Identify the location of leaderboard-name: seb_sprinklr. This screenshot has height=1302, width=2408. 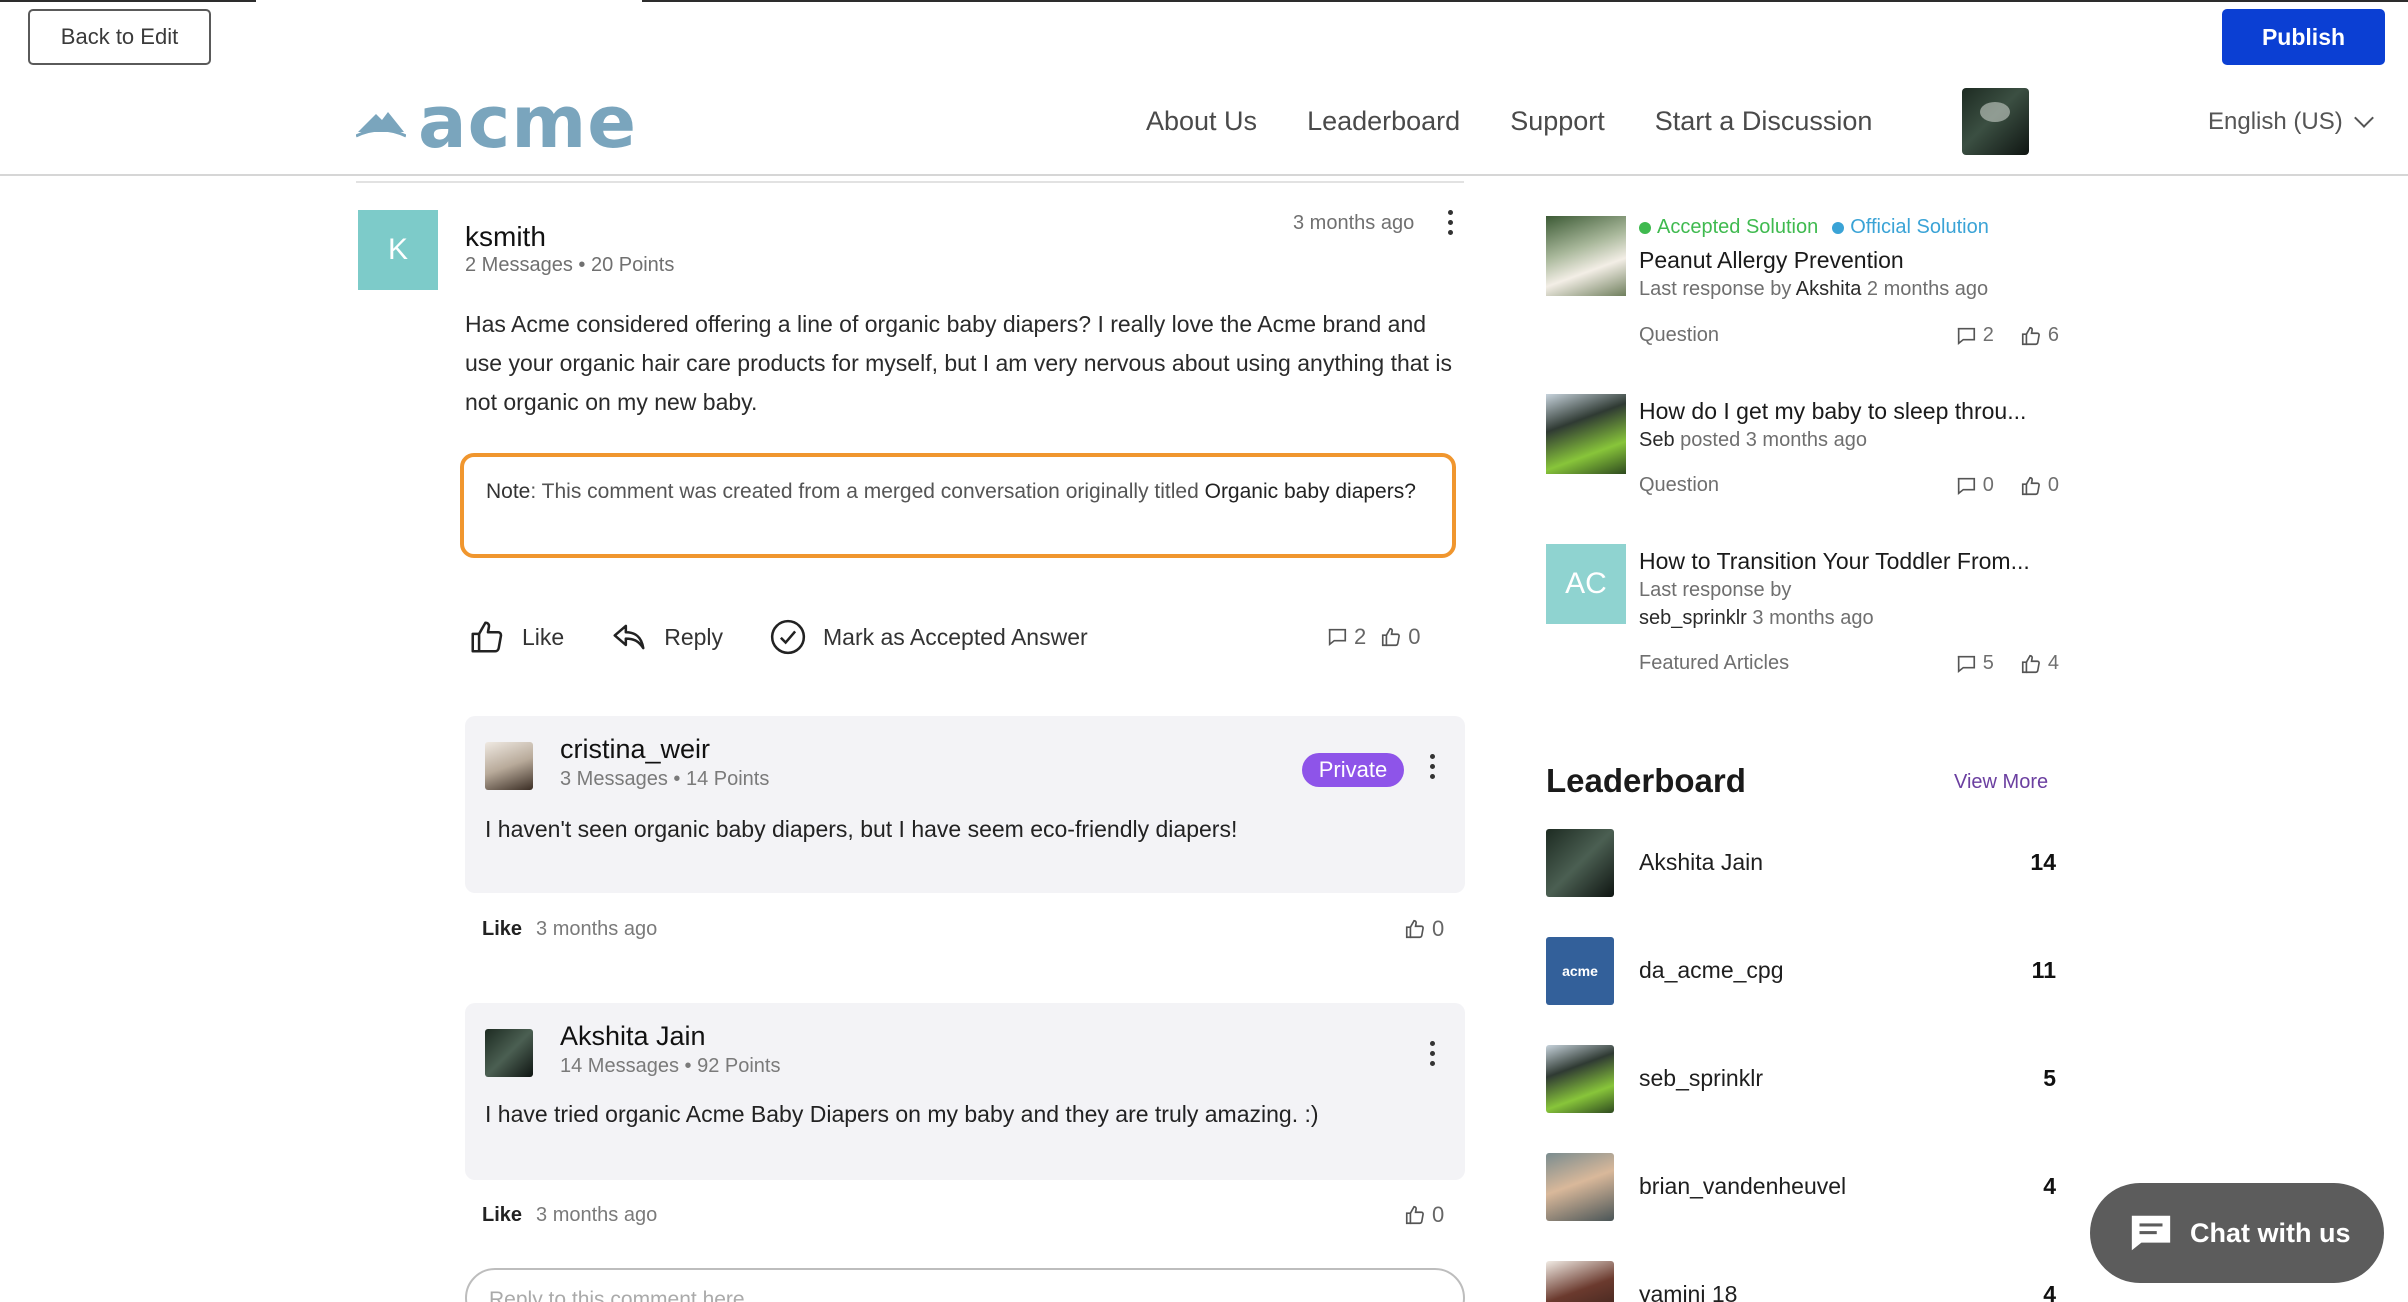
(1701, 1078).